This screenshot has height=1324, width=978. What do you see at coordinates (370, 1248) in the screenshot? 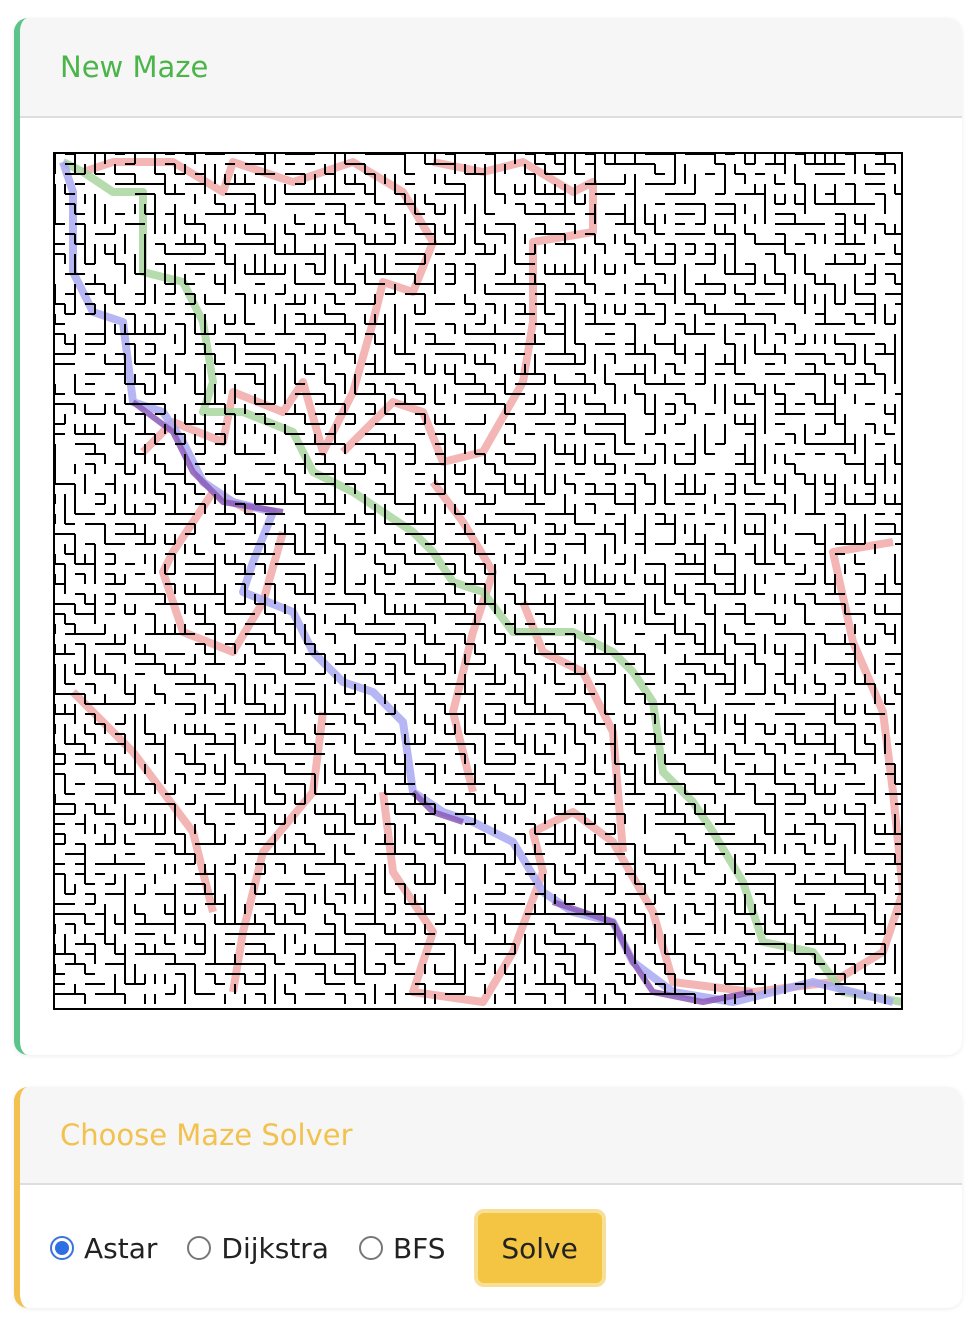
I see `radio-bfs-icon` at bounding box center [370, 1248].